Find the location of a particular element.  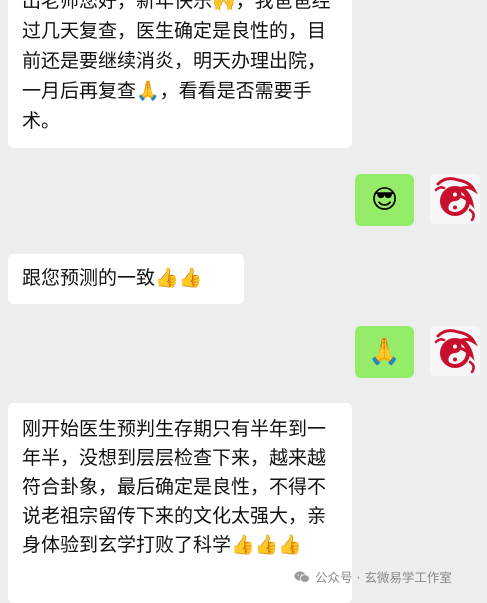

folded-hands-emoji: 🙏 is located at coordinates (384, 352).